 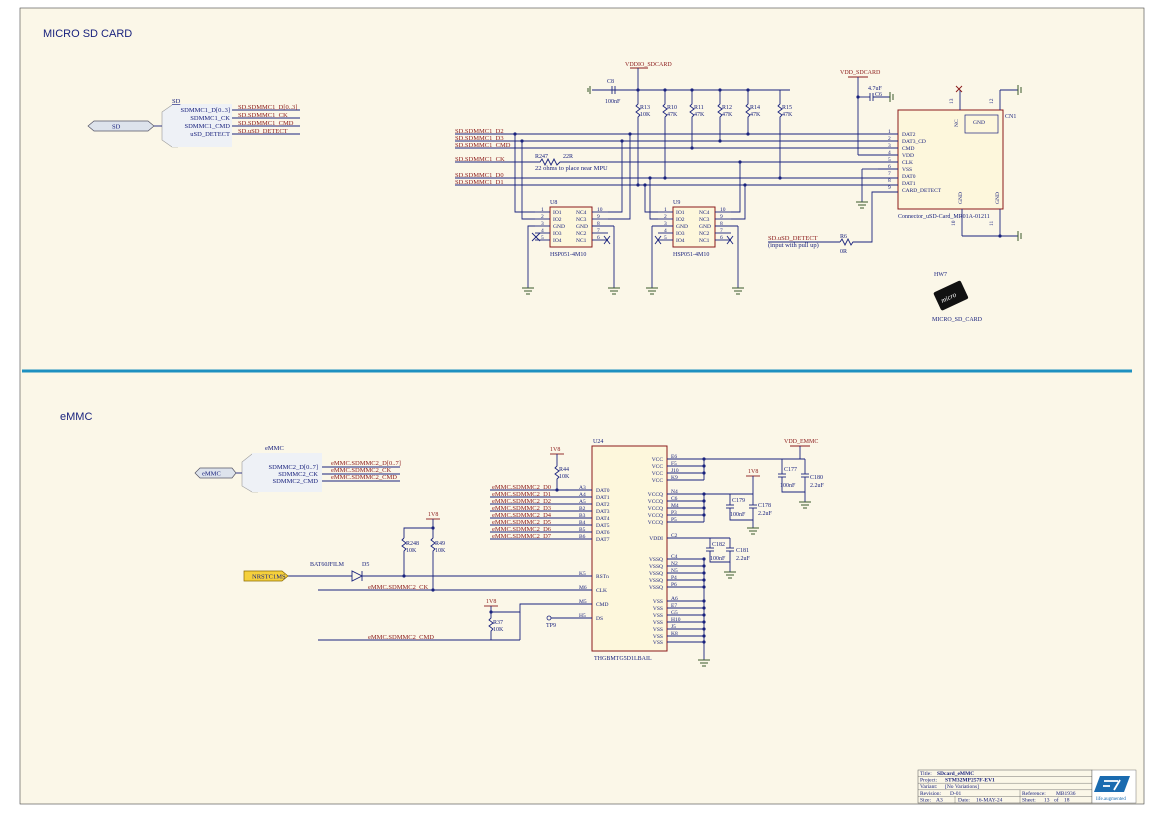 What do you see at coordinates (440, 544) in the screenshot?
I see `svg-text: R49` at bounding box center [440, 544].